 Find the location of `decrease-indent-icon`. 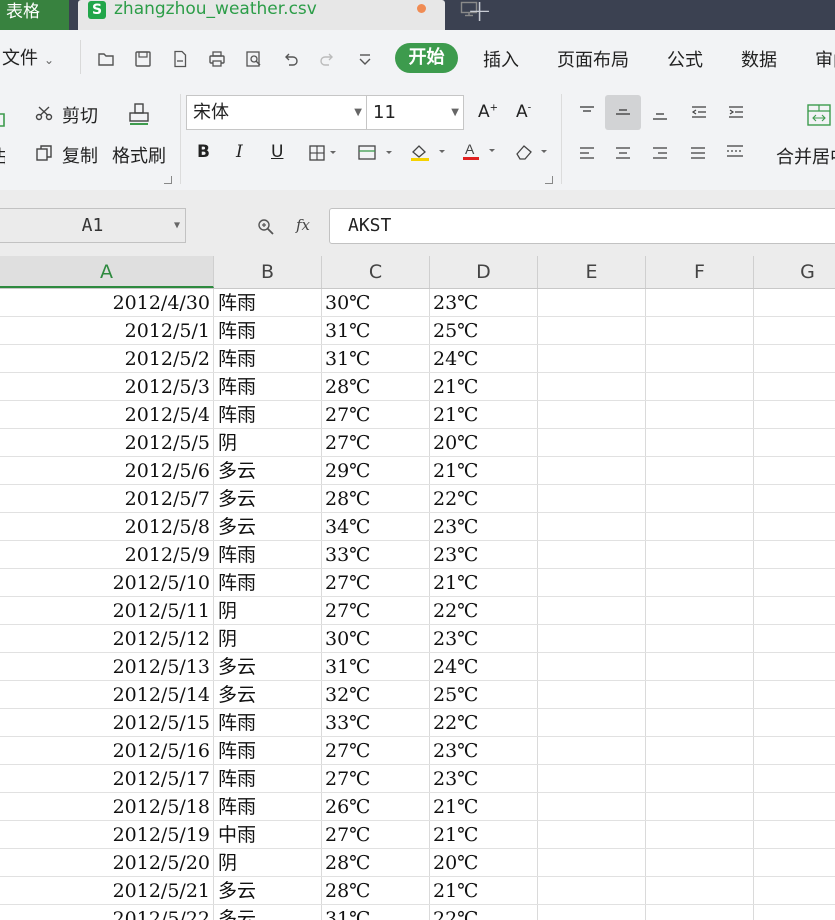

decrease-indent-icon is located at coordinates (699, 113).